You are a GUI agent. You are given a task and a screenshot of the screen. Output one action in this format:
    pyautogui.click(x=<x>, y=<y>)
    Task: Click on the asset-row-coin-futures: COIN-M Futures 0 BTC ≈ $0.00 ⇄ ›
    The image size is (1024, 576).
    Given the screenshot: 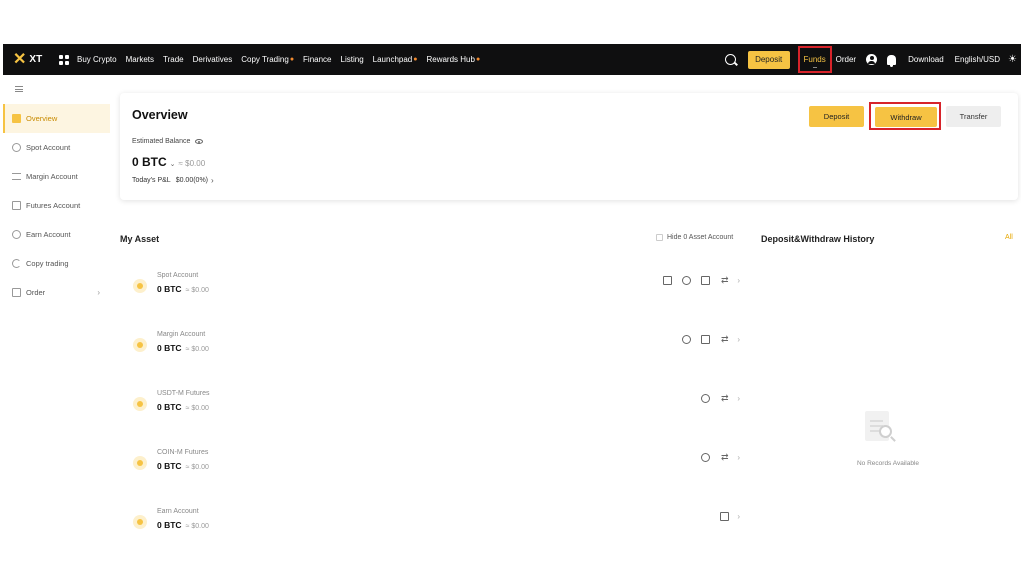 What is the action you would take?
    pyautogui.click(x=435, y=466)
    